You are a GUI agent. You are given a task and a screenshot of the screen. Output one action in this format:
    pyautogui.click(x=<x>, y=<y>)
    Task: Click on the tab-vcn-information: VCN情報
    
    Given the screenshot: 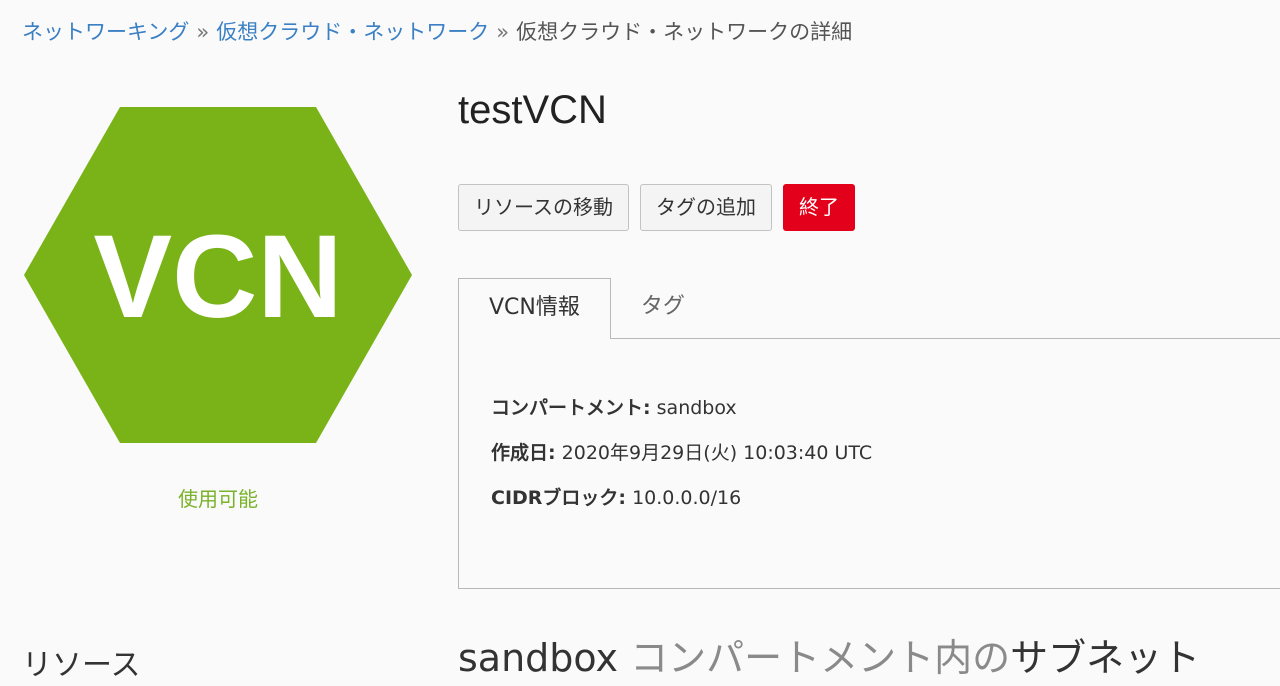 What is the action you would take?
    pyautogui.click(x=534, y=308)
    